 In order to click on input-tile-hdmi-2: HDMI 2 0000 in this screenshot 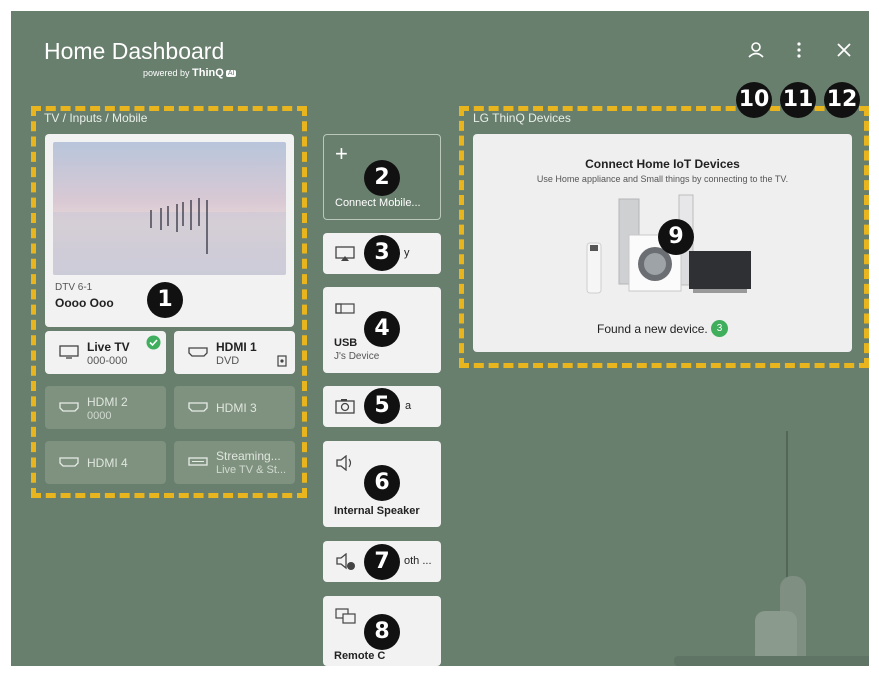, I will do `click(105, 407)`.